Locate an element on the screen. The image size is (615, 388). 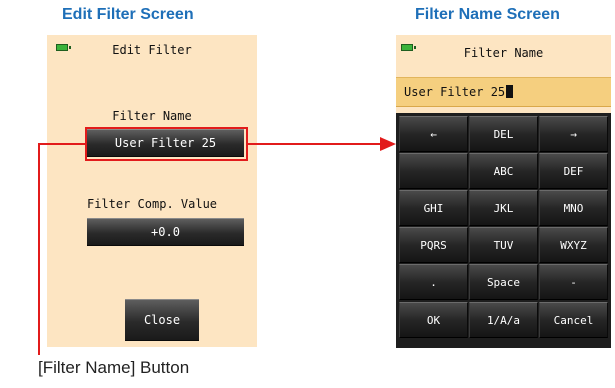
filter-comp-label: Filter Comp. Value is located at coordinates (152, 204).